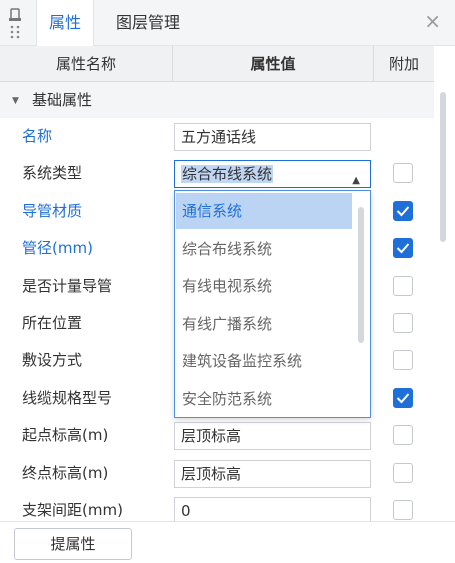 The image size is (455, 563). Describe the element at coordinates (272, 137) in the screenshot. I see `property-value-field: 五方通话线` at that location.